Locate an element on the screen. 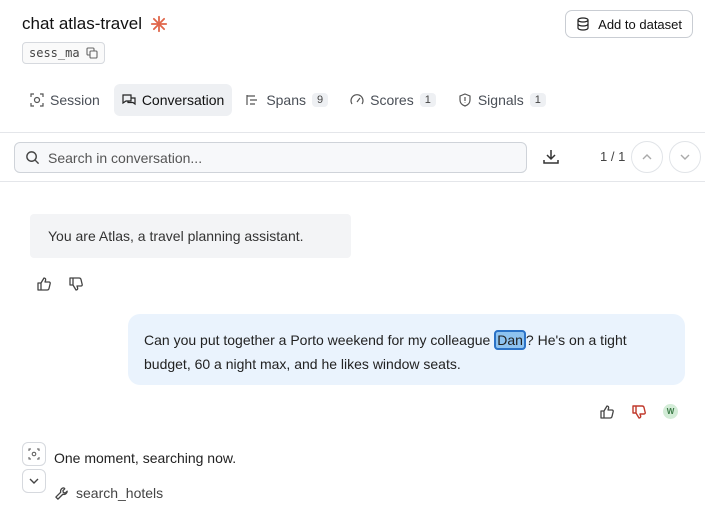 Image resolution: width=705 pixels, height=520 pixels. tab-label: Scores is located at coordinates (392, 100).